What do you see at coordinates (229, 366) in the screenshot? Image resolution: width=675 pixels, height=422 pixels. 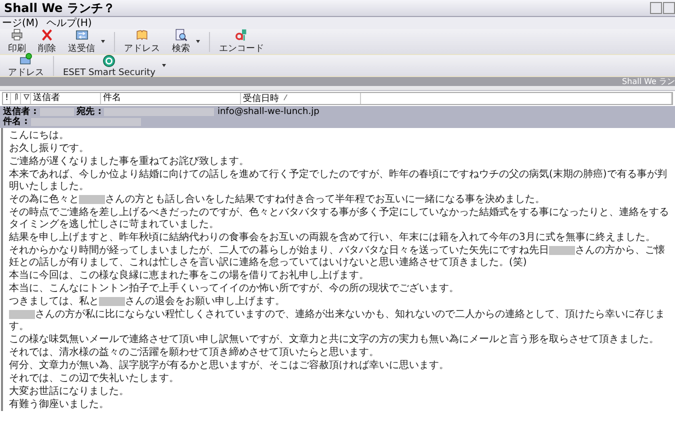 I see `body-paragraph: 何分、文章力が無い為、誤字脱字が有るかと思いますが、そこはご容赦頂ければ幸いに思います。` at bounding box center [229, 366].